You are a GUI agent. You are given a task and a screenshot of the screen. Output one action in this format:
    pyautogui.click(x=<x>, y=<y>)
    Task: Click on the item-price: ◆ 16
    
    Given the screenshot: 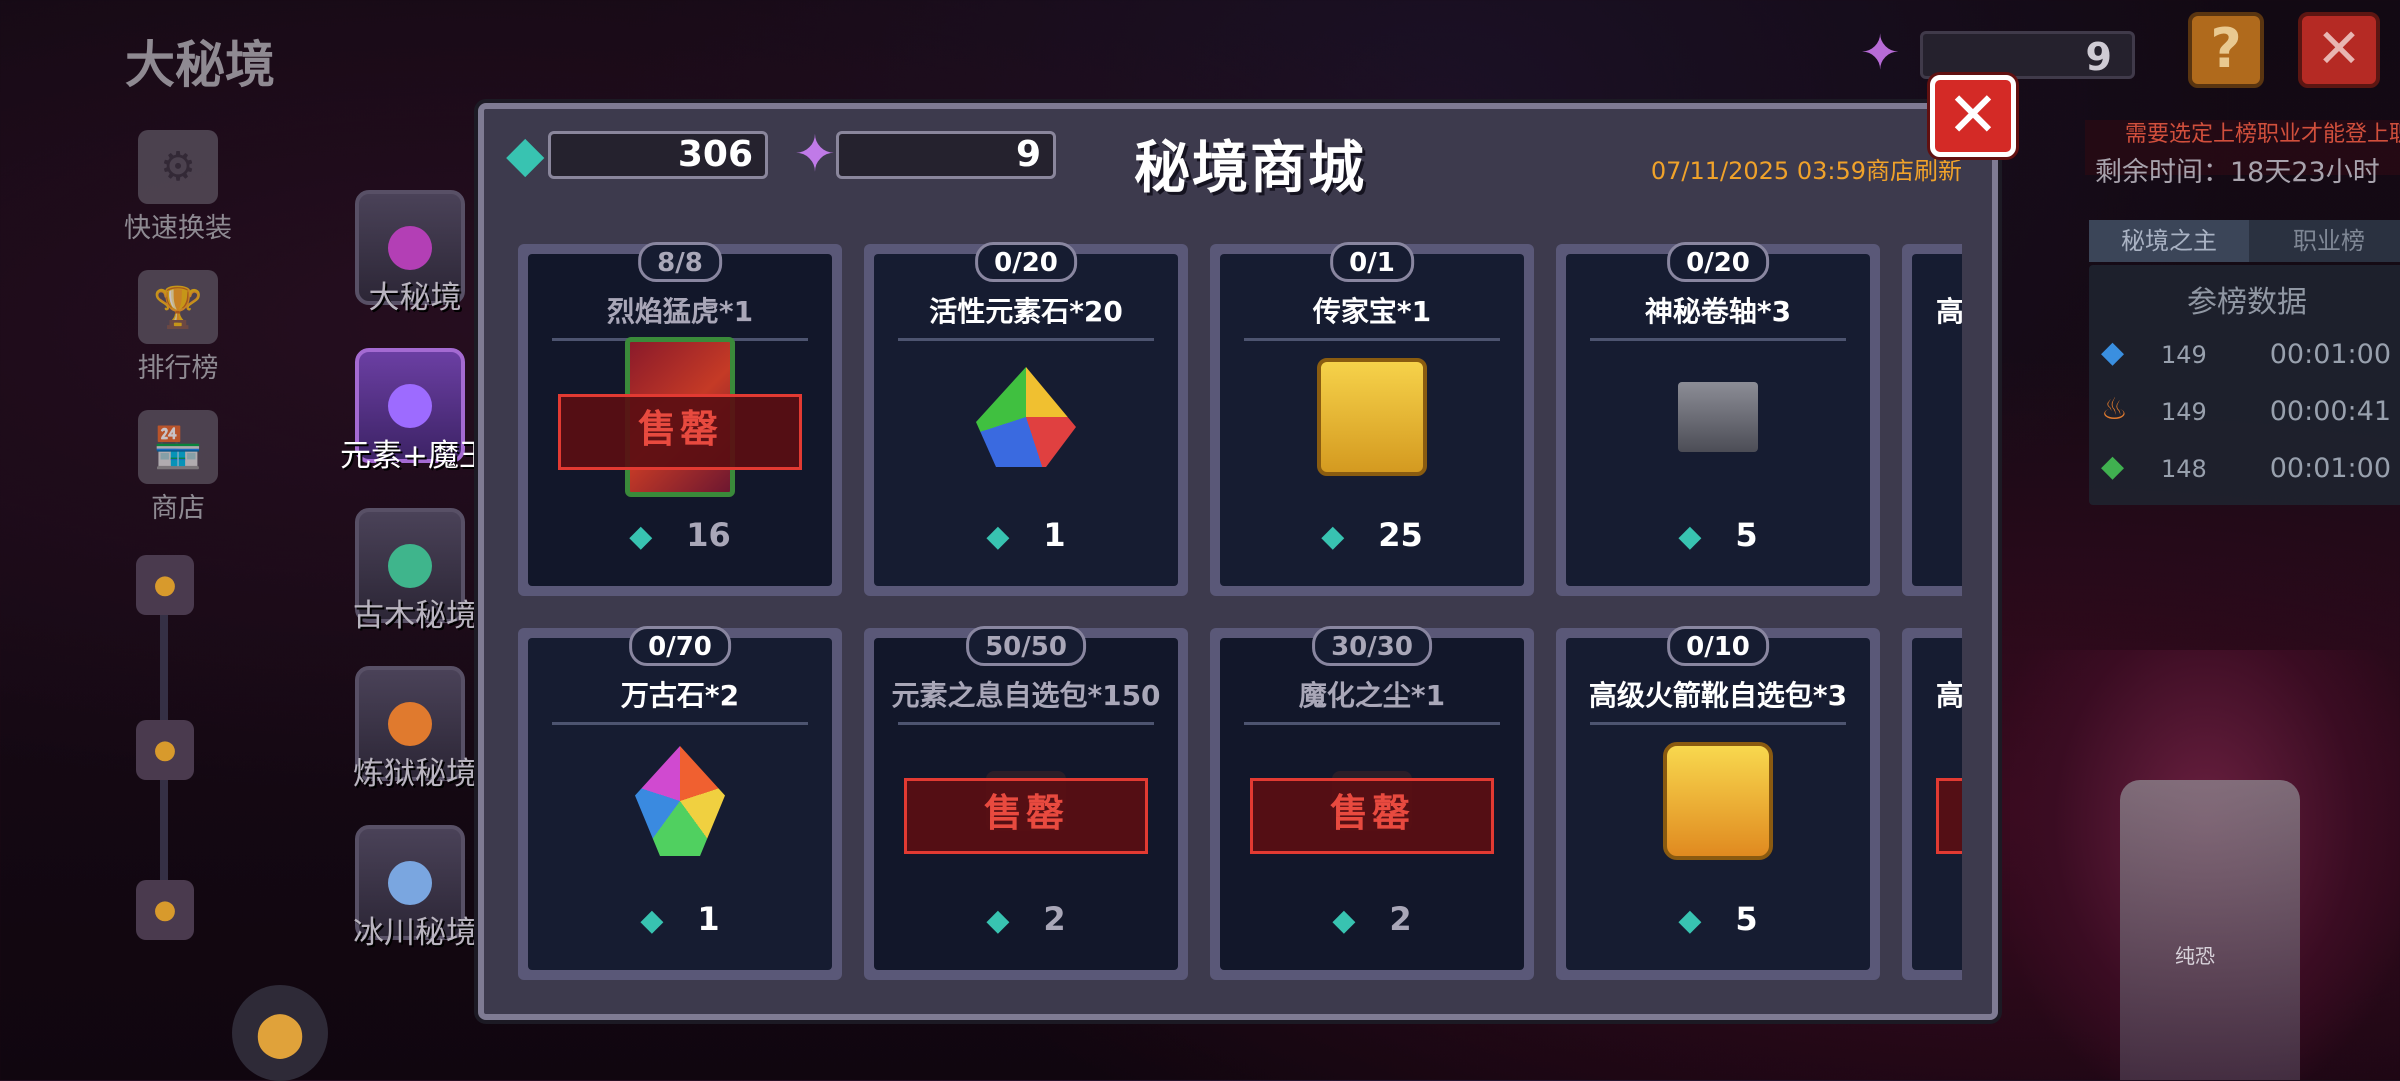 What is the action you would take?
    pyautogui.click(x=680, y=535)
    